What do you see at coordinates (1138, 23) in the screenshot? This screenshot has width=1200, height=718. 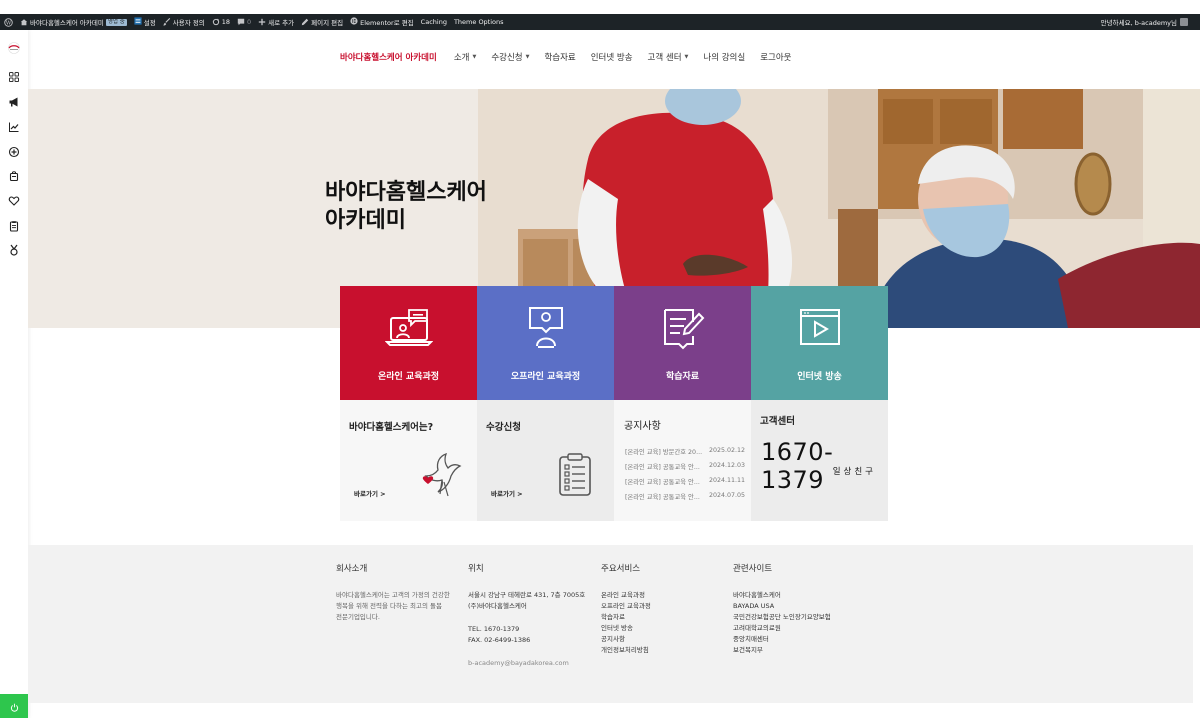 I see `admin-greeting: 안녕하세요, b-academy님` at bounding box center [1138, 23].